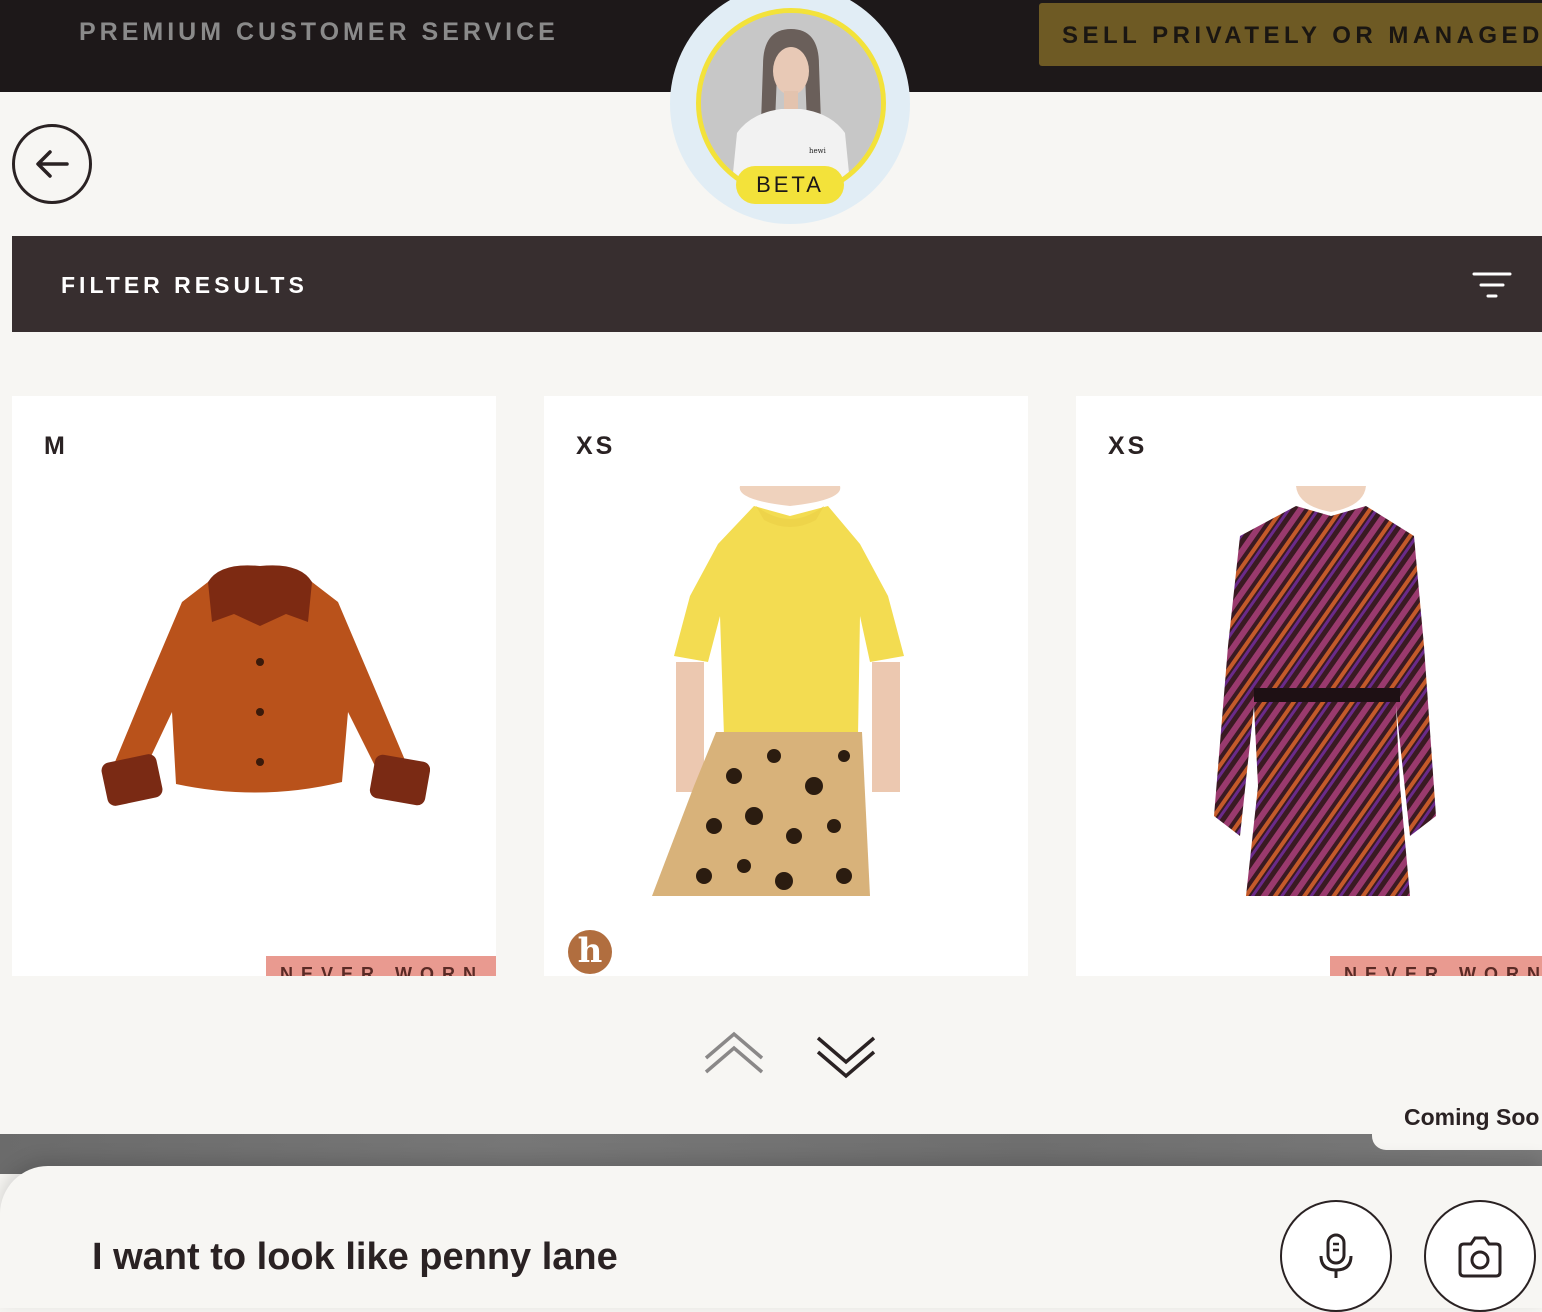 The width and height of the screenshot is (1542, 1312). I want to click on chevron-double-up-icon, so click(734, 1053).